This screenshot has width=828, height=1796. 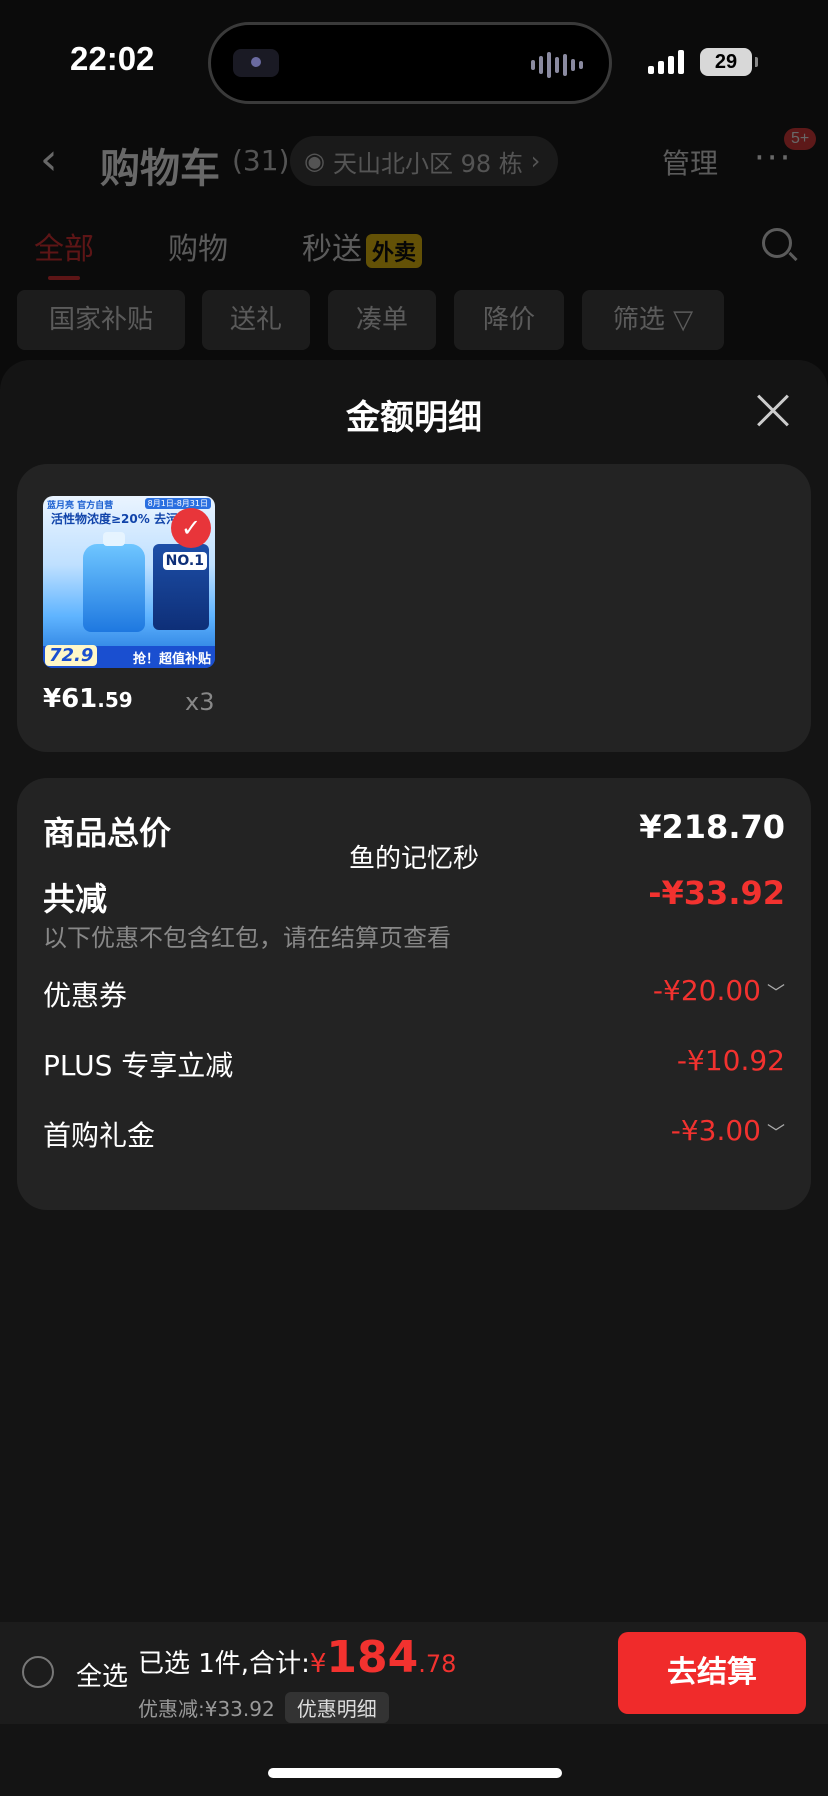 I want to click on chip-national-subsidy: 国家补贴, so click(x=101, y=320).